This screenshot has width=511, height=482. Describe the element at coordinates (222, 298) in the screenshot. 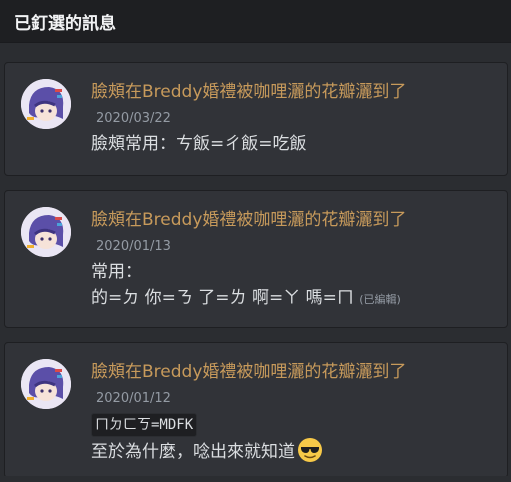

I see `message-text: 的=ㄉ 你=ㄋ 了=ㄌ 啊=ㄚ 嗎=ㄇ` at that location.